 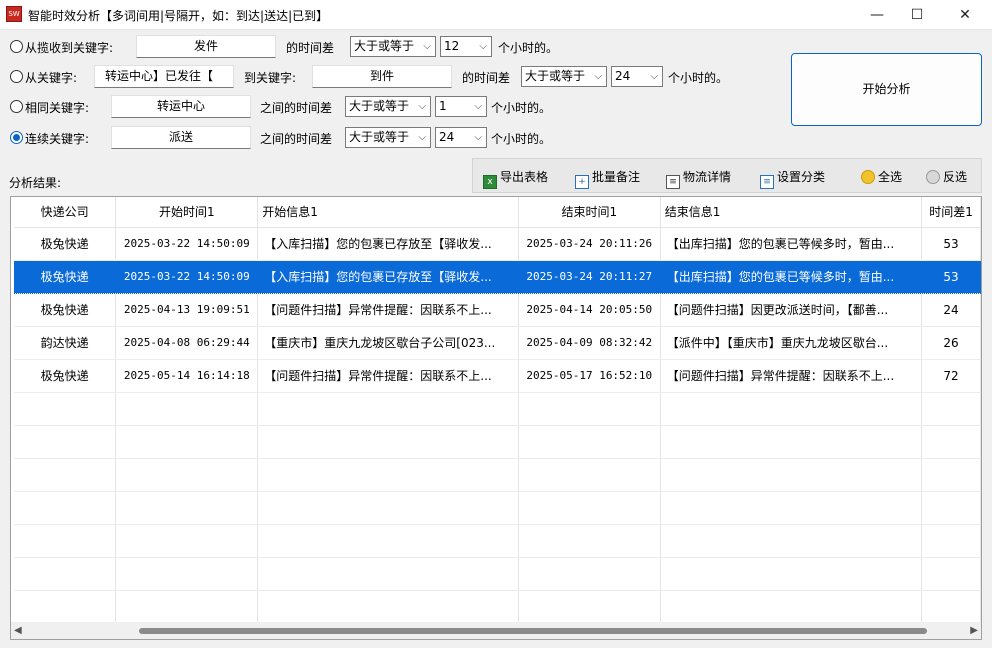 What do you see at coordinates (57, 108) in the screenshot?
I see `option-label: 相同关键字:` at bounding box center [57, 108].